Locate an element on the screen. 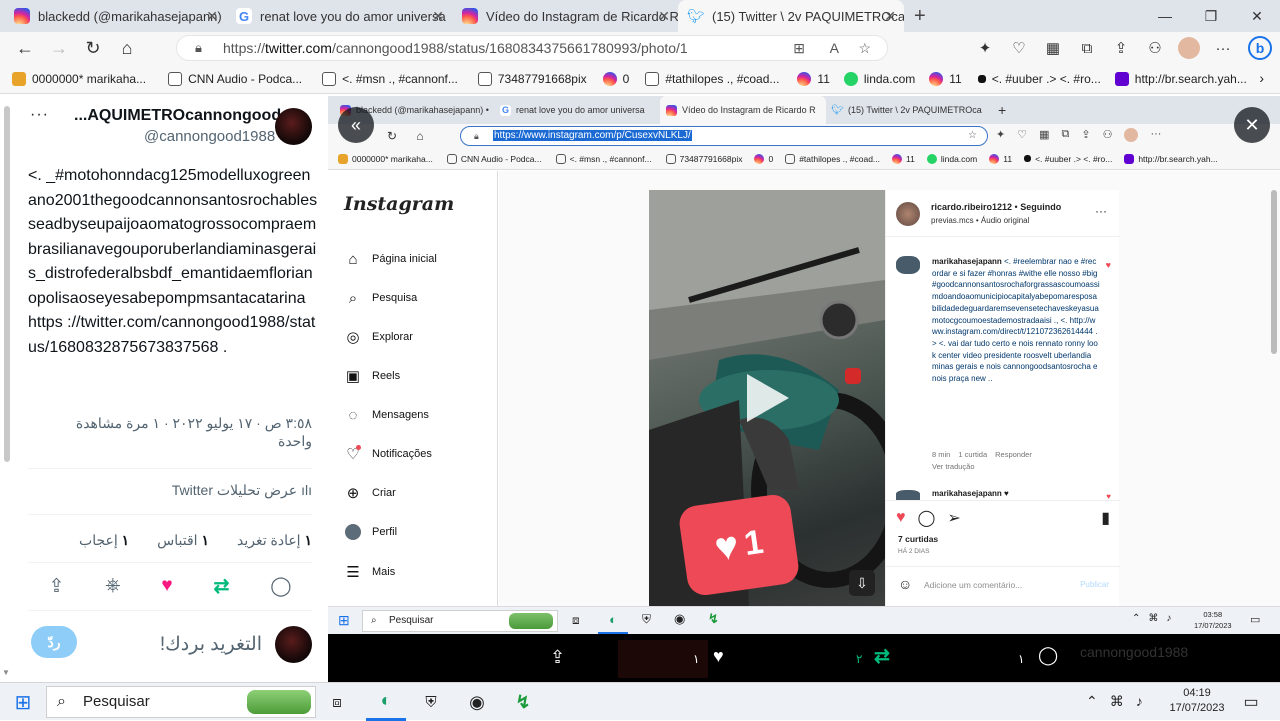 Image resolution: width=1280 pixels, height=721 pixels. new-tab-button: + is located at coordinates (919, 16).